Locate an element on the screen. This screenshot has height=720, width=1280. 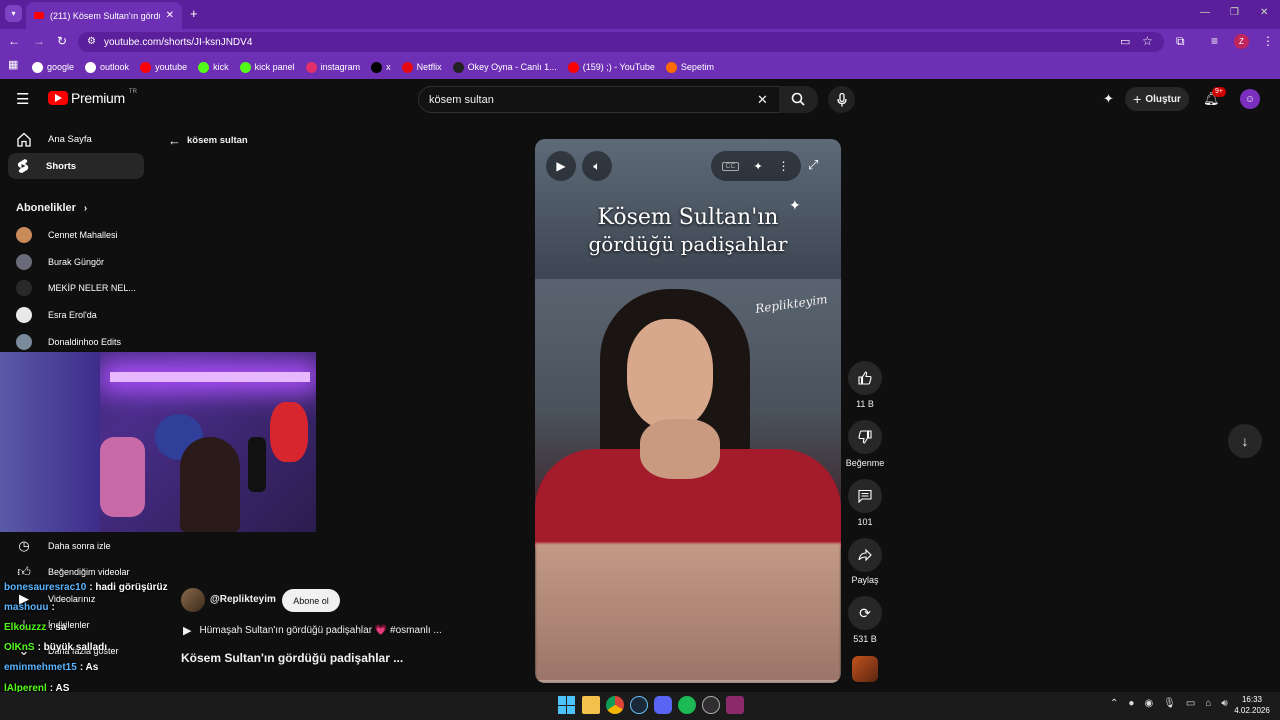
account-avatar: ☺ is located at coordinates (1250, 99).